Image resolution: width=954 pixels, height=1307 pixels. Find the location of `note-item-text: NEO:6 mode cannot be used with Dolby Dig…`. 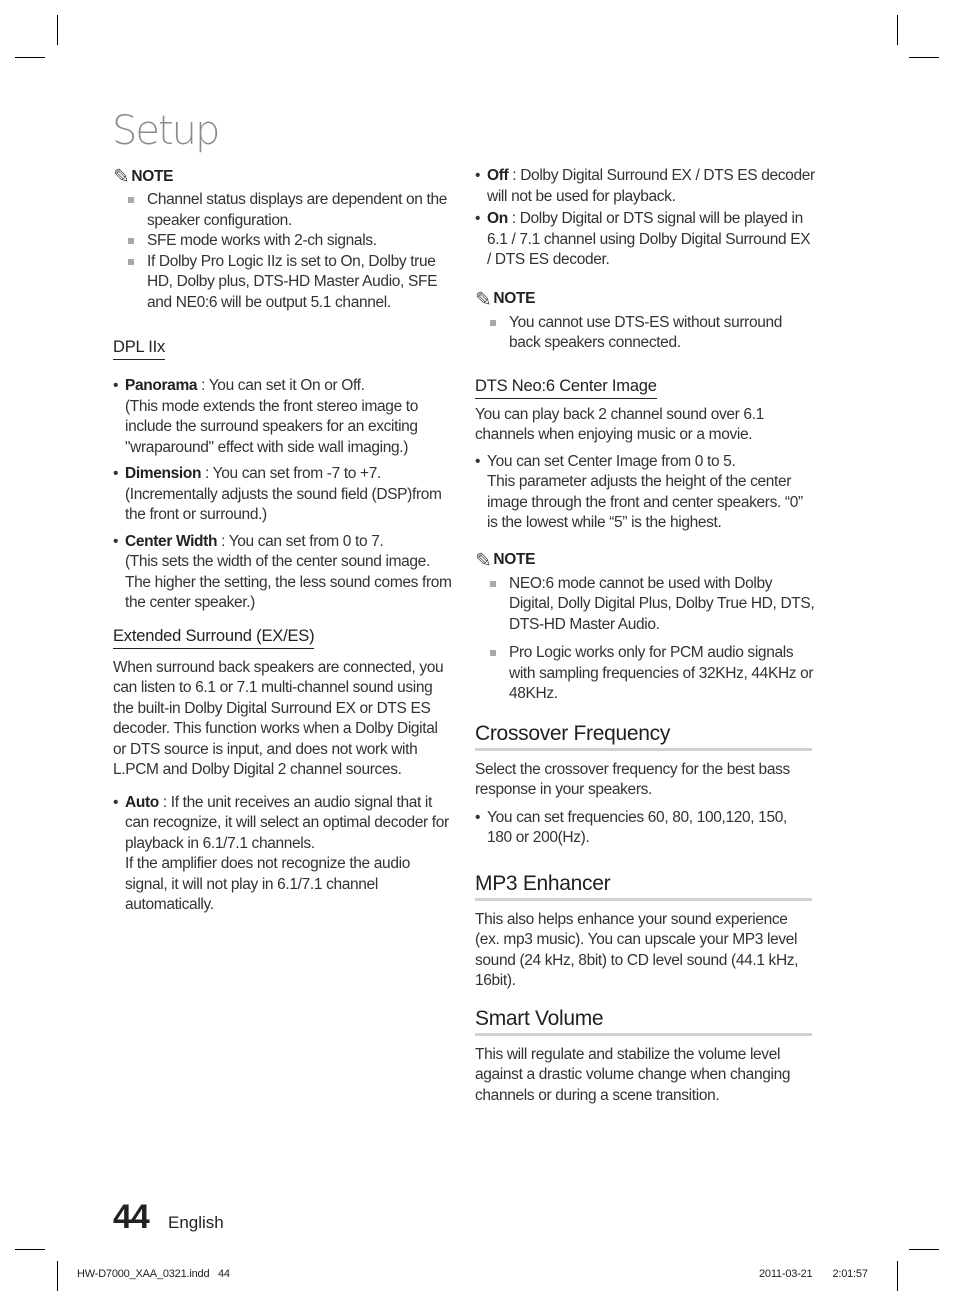

note-item-text: NEO:6 mode cannot be used with Dolby Dig… is located at coordinates (662, 603).